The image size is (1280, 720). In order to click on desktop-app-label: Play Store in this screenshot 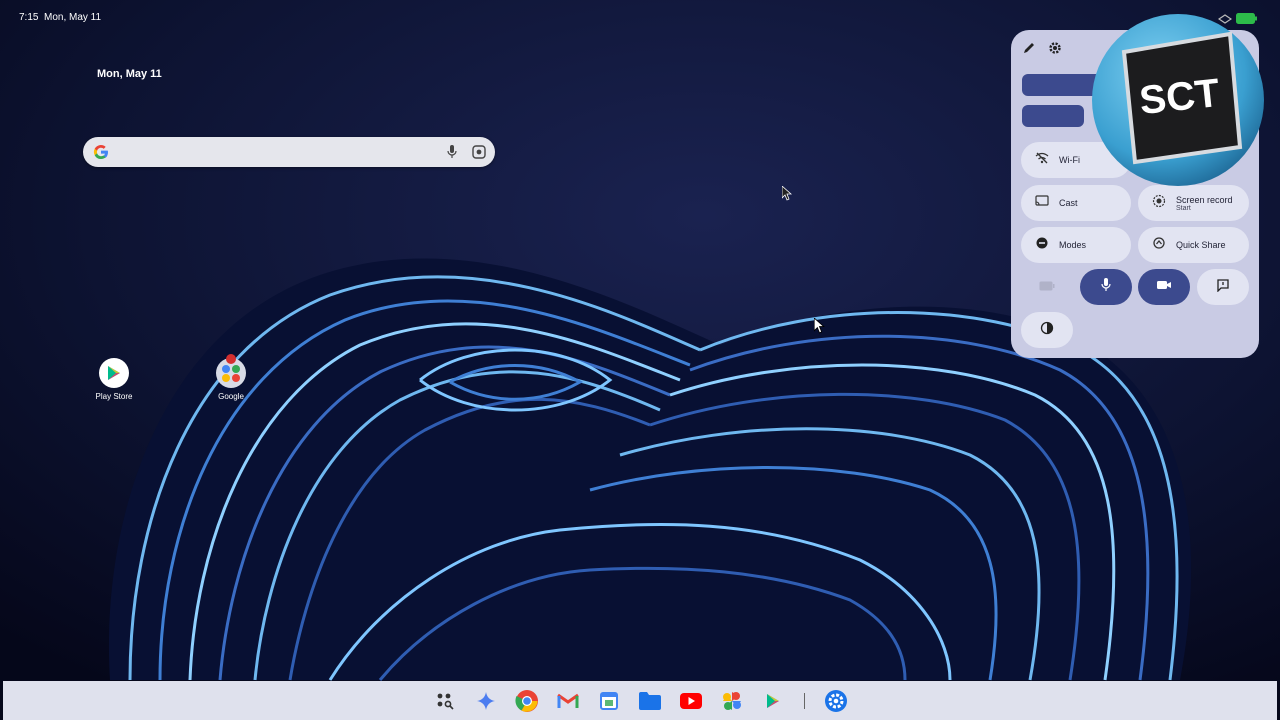, I will do `click(114, 396)`.